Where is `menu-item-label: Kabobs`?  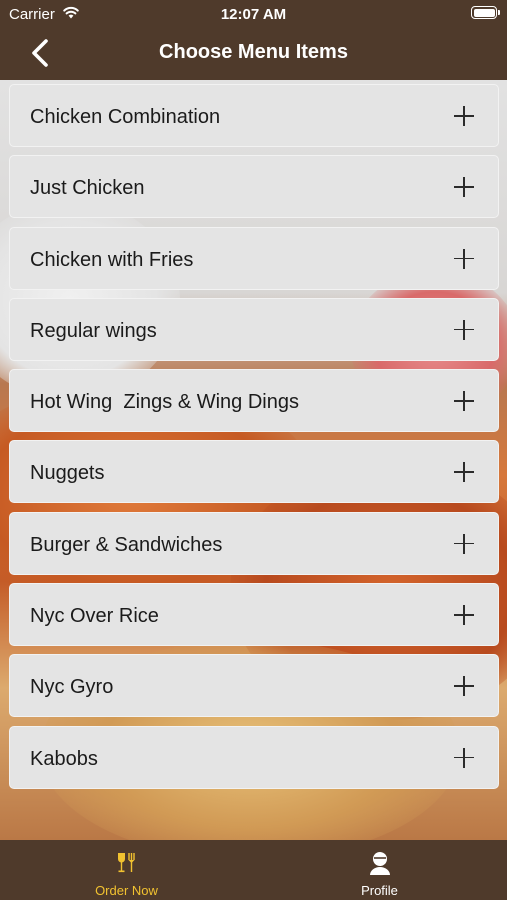 menu-item-label: Kabobs is located at coordinates (64, 758).